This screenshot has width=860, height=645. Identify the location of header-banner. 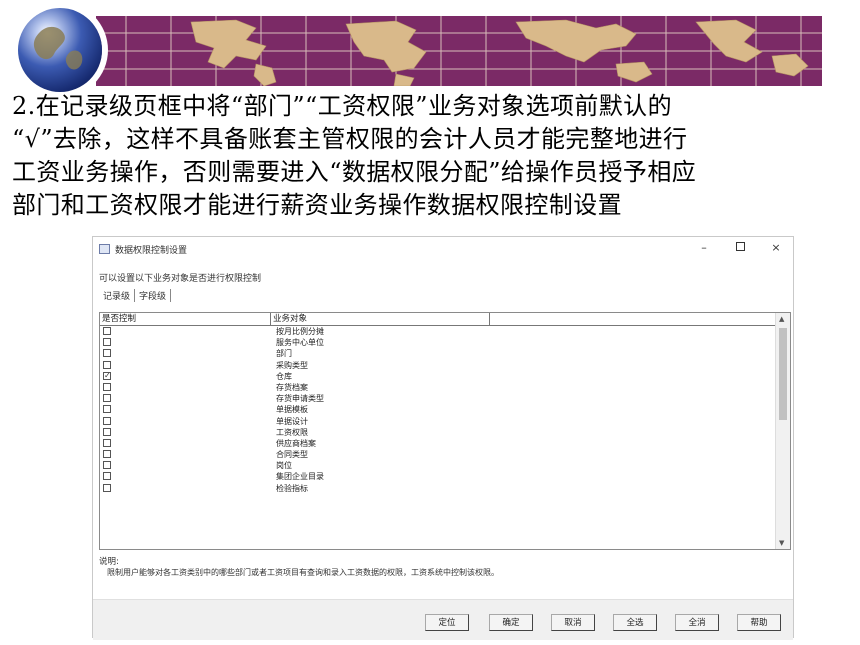
(420, 50).